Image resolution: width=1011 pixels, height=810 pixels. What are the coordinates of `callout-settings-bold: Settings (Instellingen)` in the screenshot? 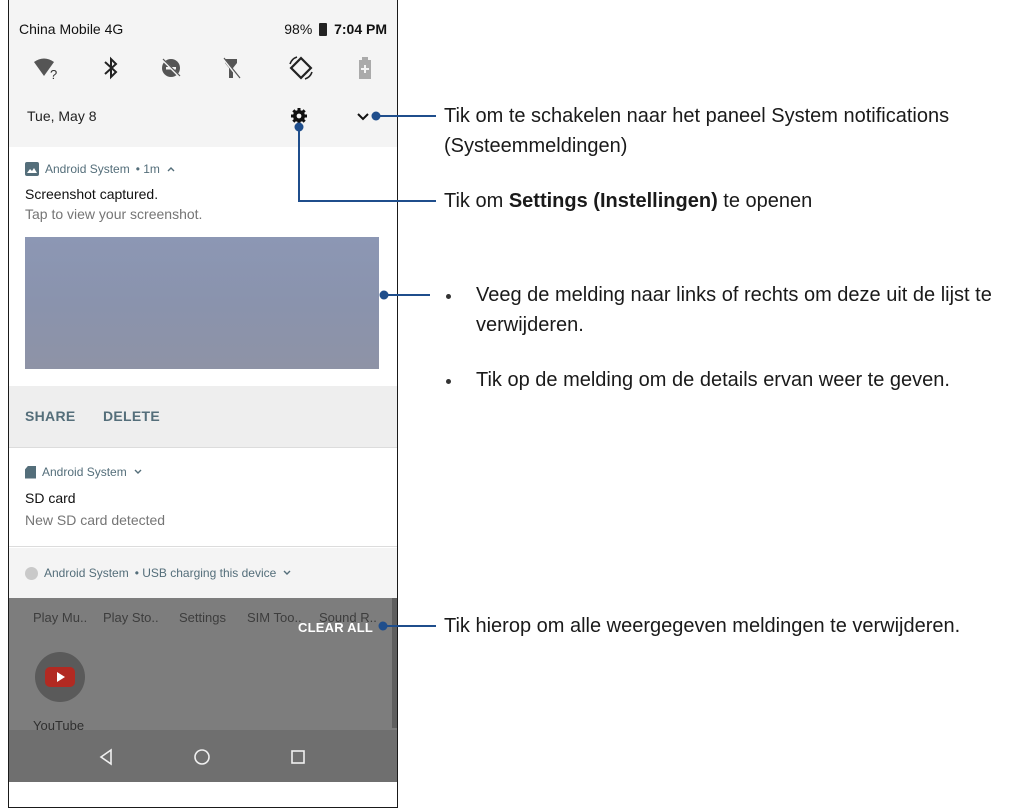 It's located at (613, 201).